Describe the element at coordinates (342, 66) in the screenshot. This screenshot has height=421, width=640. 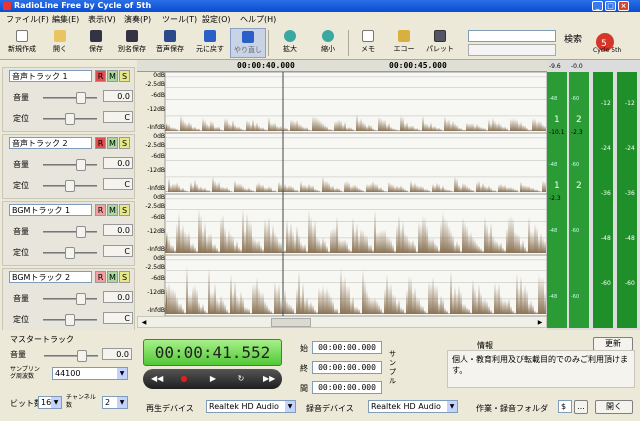
I see `timeline-ruler: 00:00:40.000 00:00:45.000` at that location.